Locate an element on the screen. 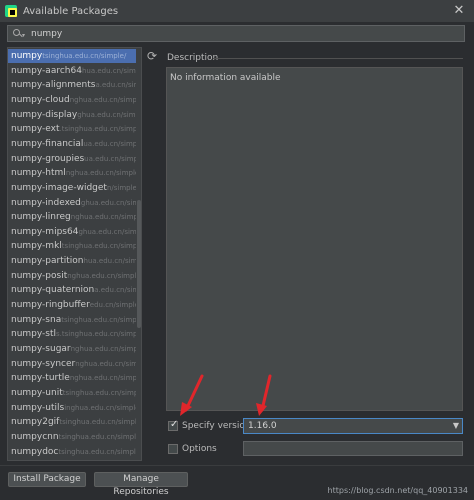 Image resolution: width=474 pixels, height=500 pixels. package-list-item: numpy-ringbufferedu.cn/simple/ is located at coordinates (72, 305).